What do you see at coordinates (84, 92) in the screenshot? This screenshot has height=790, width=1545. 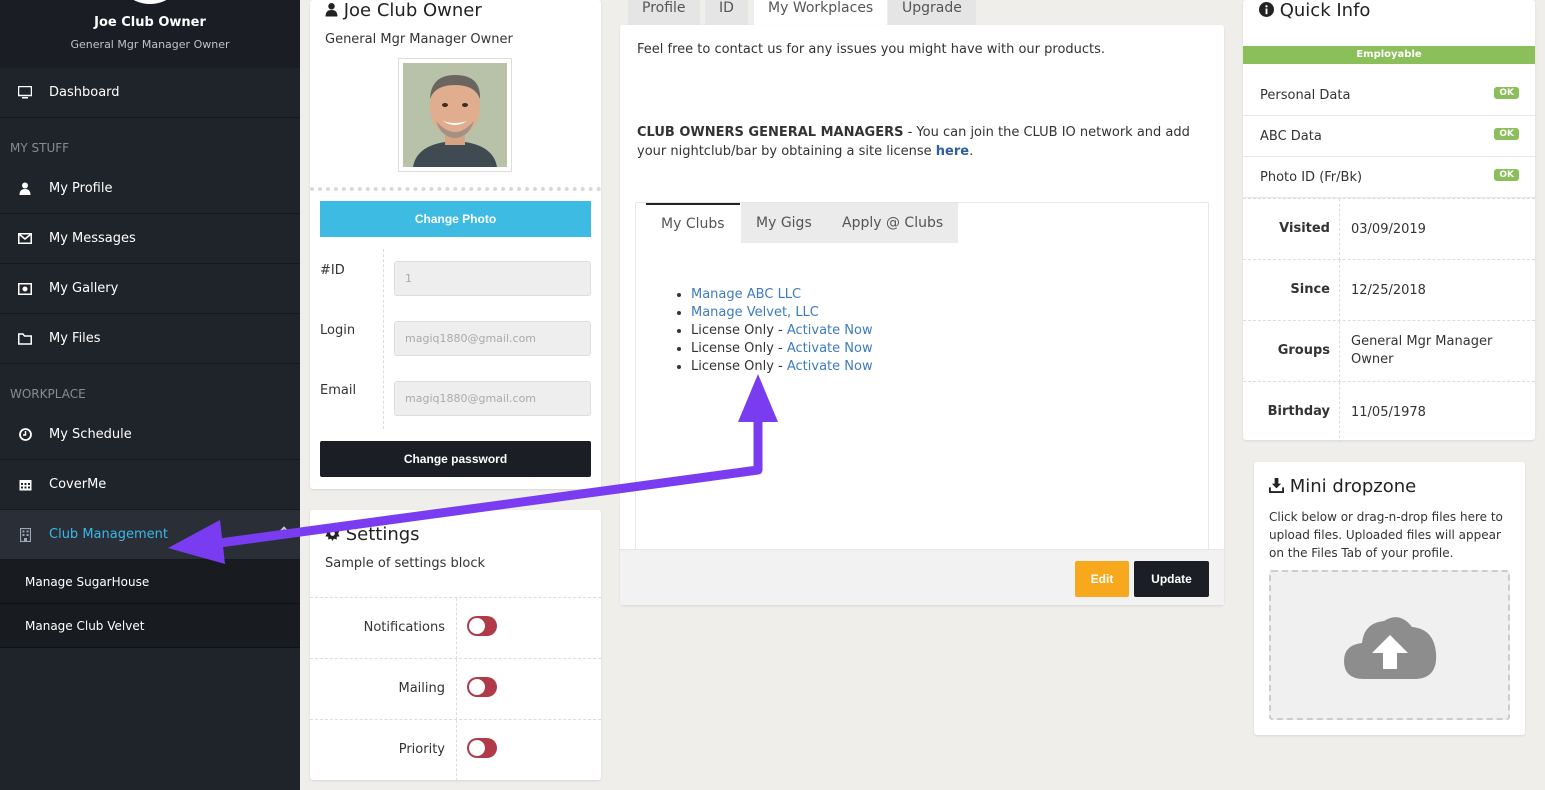 I see `sidebar-item-label: Dashboard` at bounding box center [84, 92].